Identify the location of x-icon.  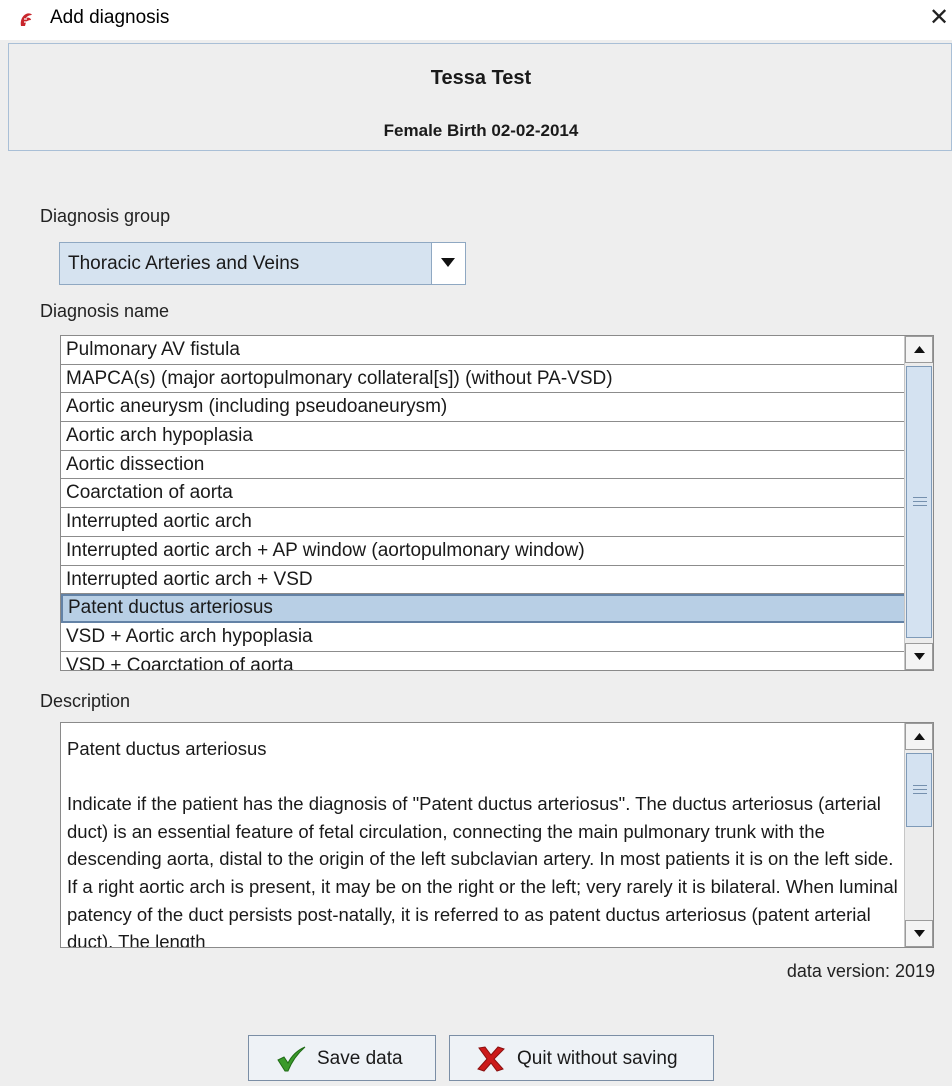
(491, 1061).